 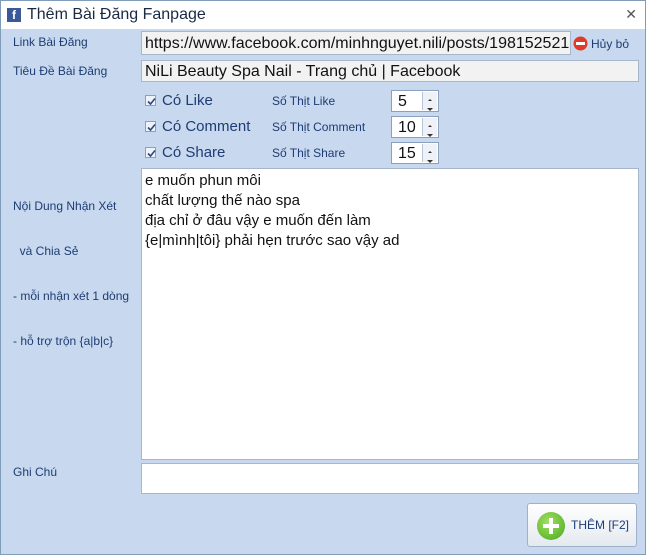 I want to click on note-input, so click(x=390, y=478).